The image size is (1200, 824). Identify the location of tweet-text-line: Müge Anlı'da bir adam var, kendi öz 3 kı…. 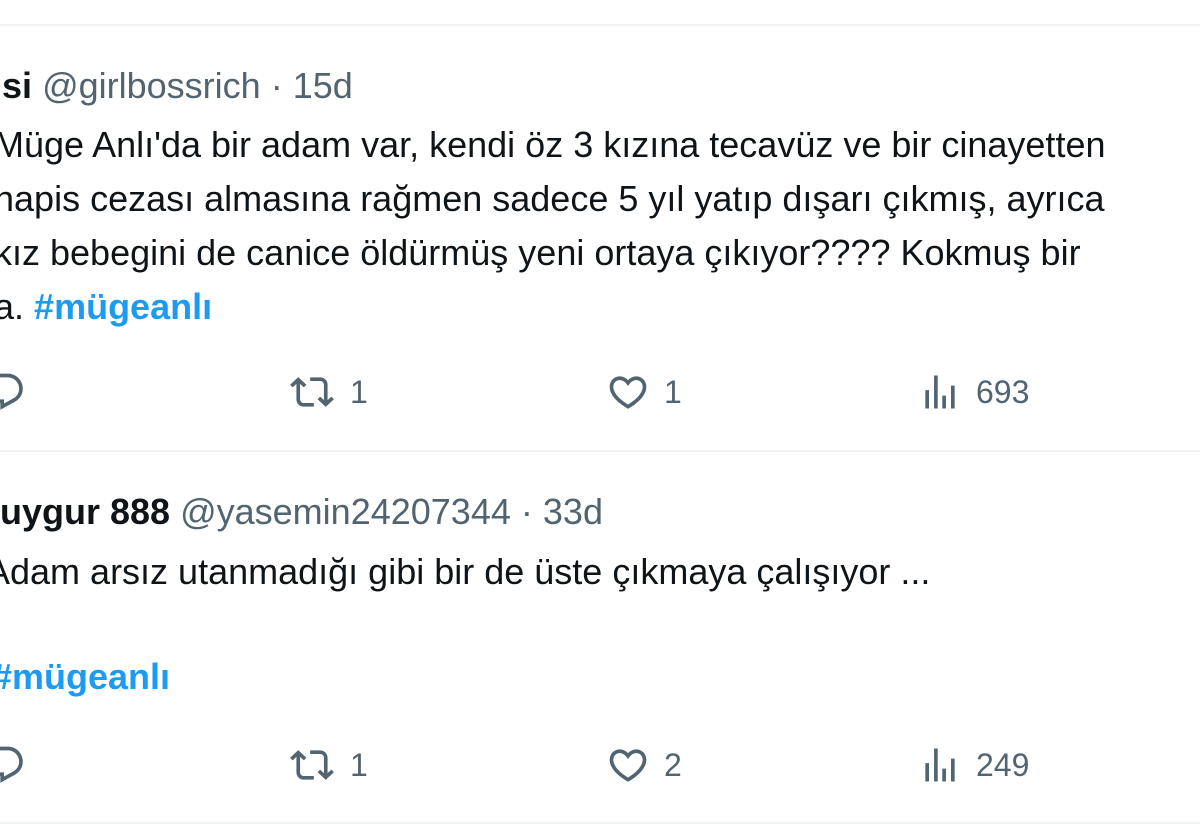
(553, 144).